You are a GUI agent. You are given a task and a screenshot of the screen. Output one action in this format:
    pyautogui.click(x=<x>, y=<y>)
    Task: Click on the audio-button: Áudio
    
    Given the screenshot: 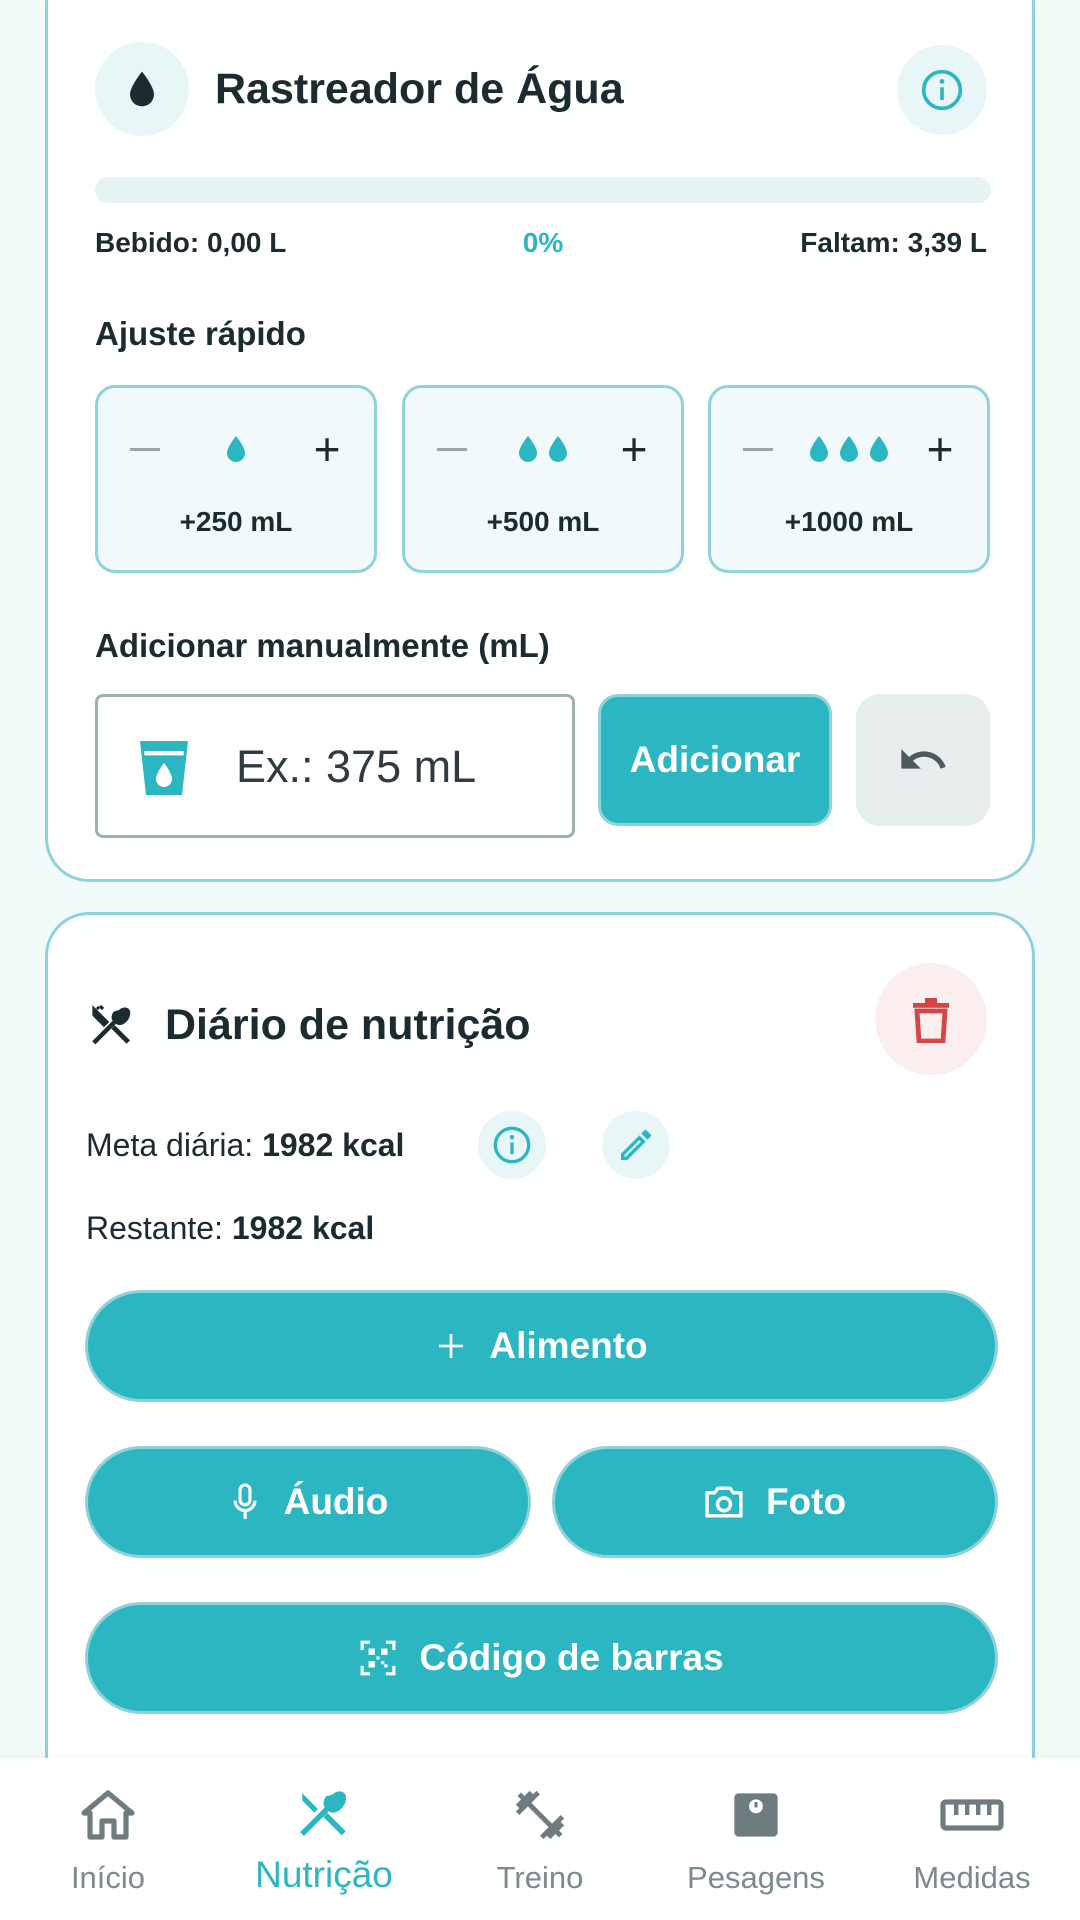 What is the action you would take?
    pyautogui.click(x=308, y=1502)
    